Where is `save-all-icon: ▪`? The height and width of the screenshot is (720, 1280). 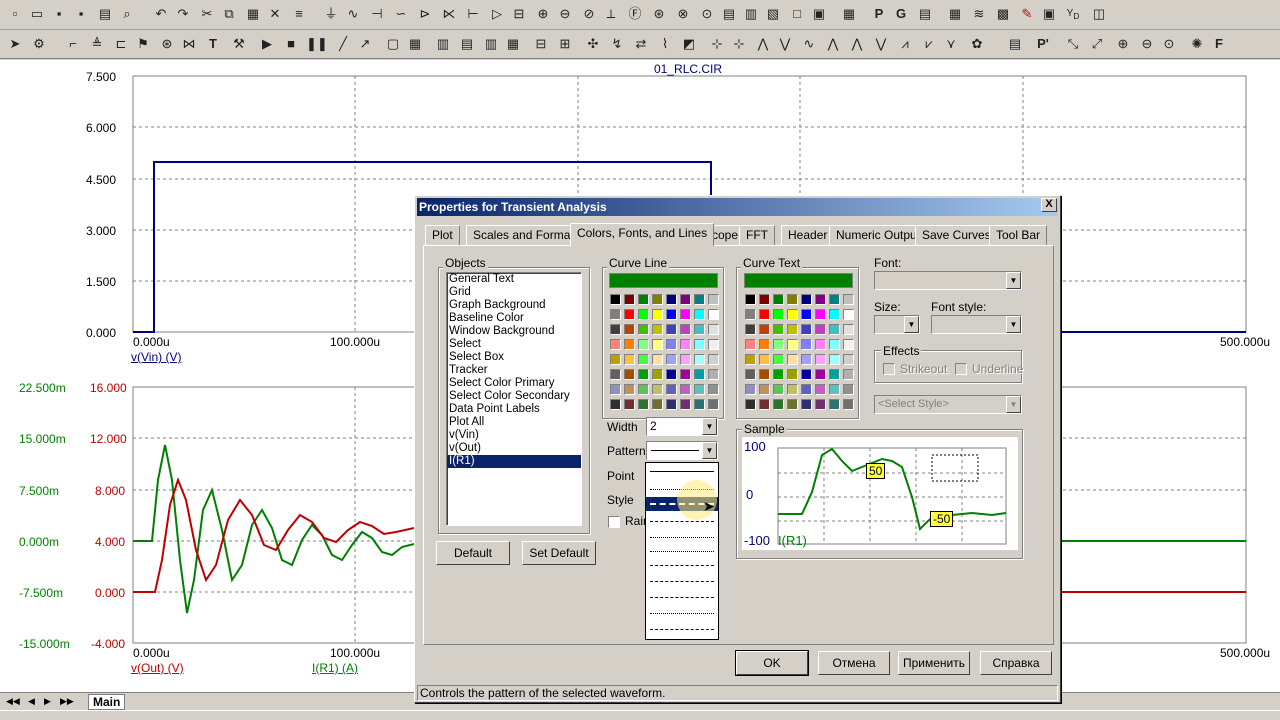 save-all-icon: ▪ is located at coordinates (81, 14).